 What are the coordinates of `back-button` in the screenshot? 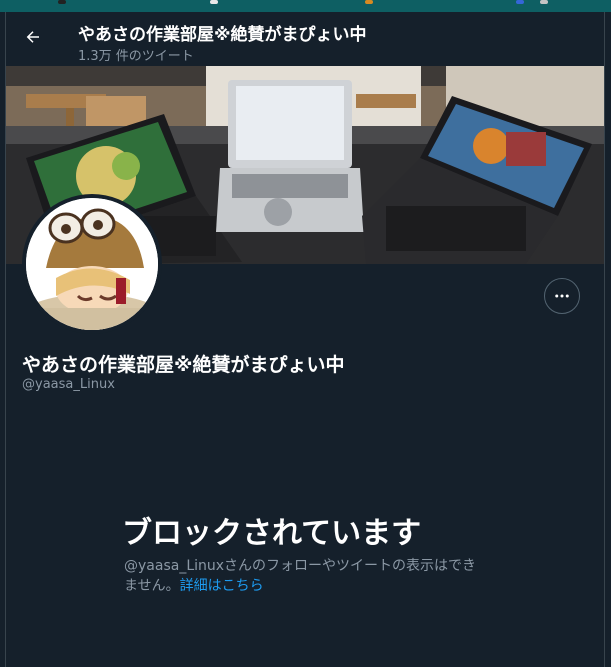 It's located at (33, 37).